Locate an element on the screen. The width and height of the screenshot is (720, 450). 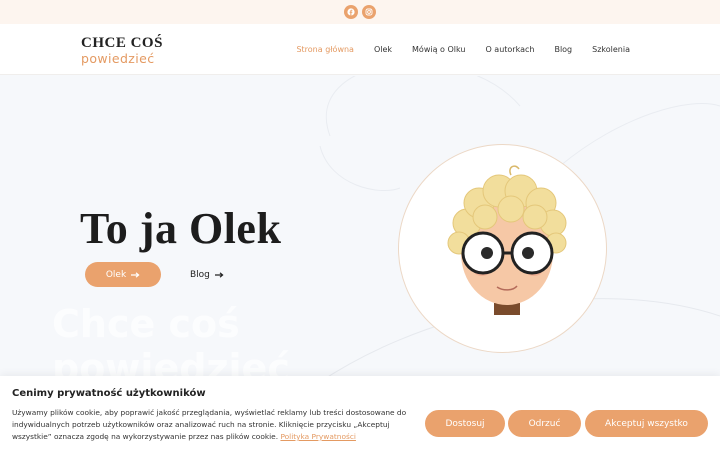
logo-subtitle: powiedzieć is located at coordinates (118, 58).